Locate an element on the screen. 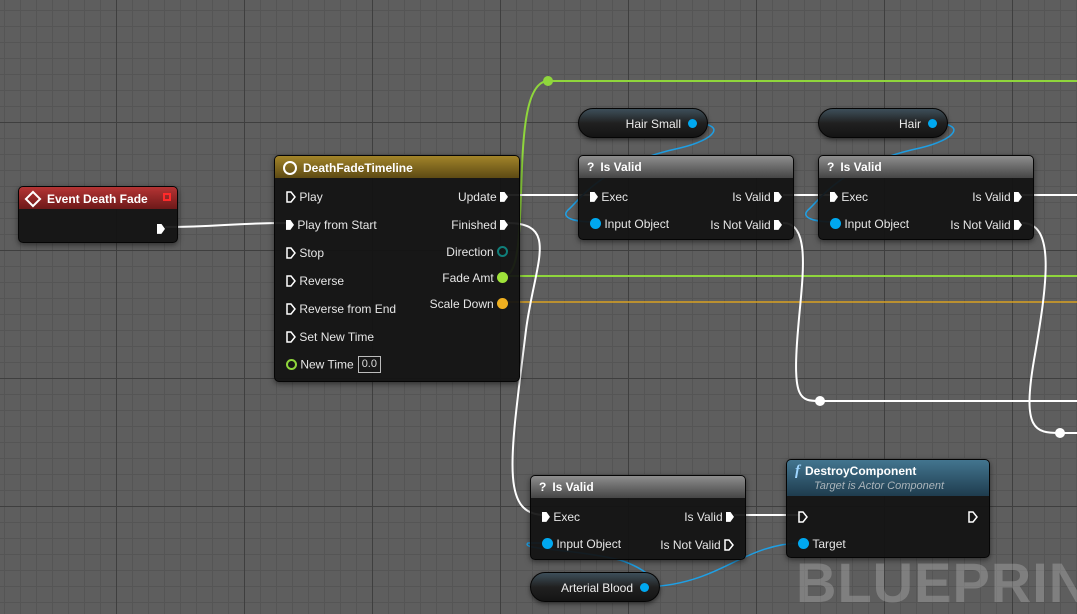  destroy-exec-in-pin is located at coordinates (803, 516).